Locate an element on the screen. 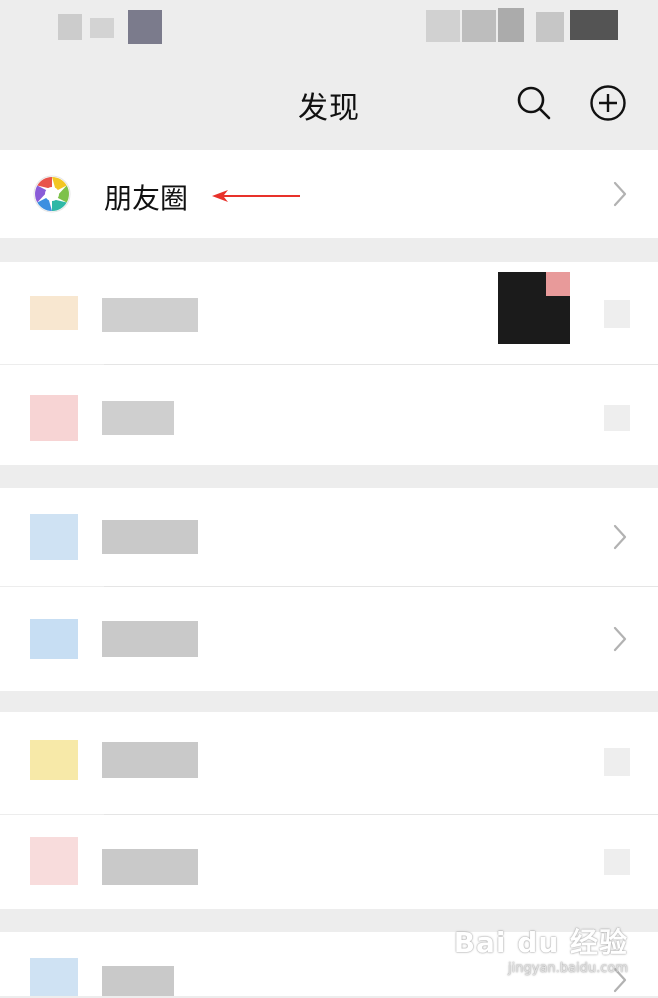  battery-blur is located at coordinates (594, 25).